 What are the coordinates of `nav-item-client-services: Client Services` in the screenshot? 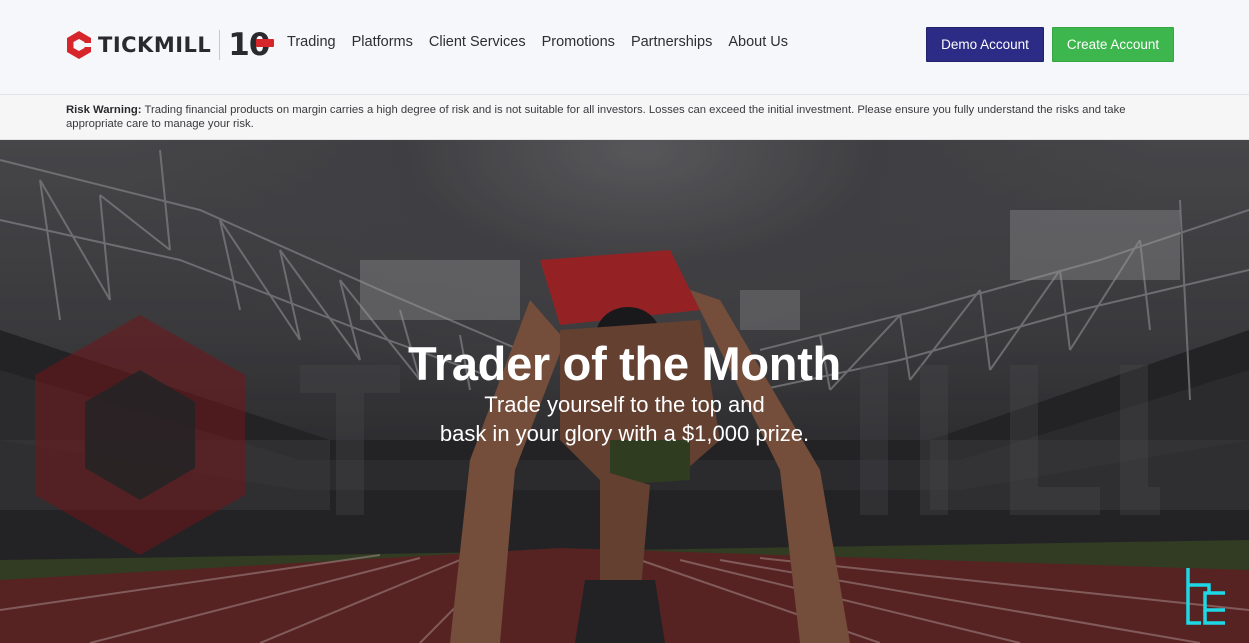 It's located at (477, 42).